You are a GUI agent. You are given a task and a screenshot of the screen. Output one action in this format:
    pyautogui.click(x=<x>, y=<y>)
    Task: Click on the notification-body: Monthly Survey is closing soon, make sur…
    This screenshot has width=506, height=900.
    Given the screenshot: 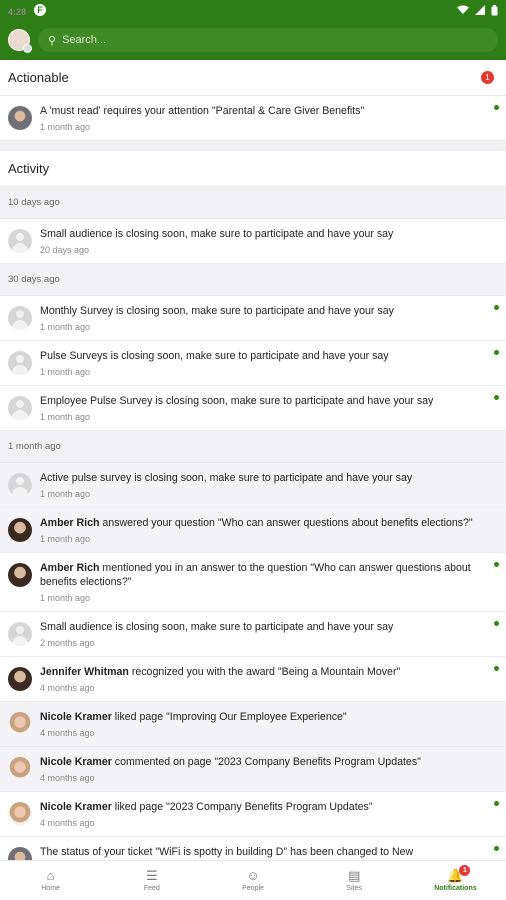 What is the action you would take?
    pyautogui.click(x=263, y=318)
    